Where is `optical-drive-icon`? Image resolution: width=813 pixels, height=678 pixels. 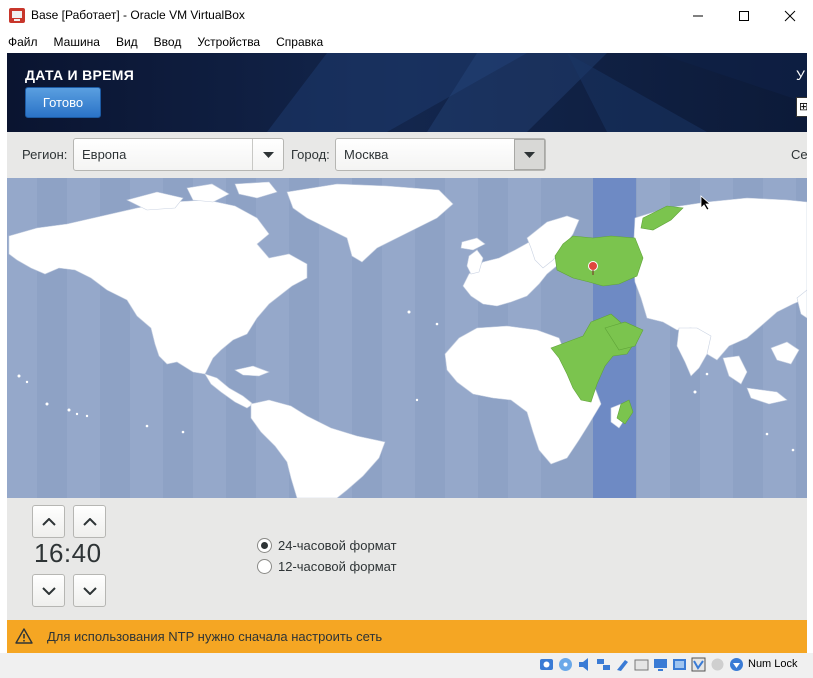
optical-drive-icon is located at coordinates (565, 664).